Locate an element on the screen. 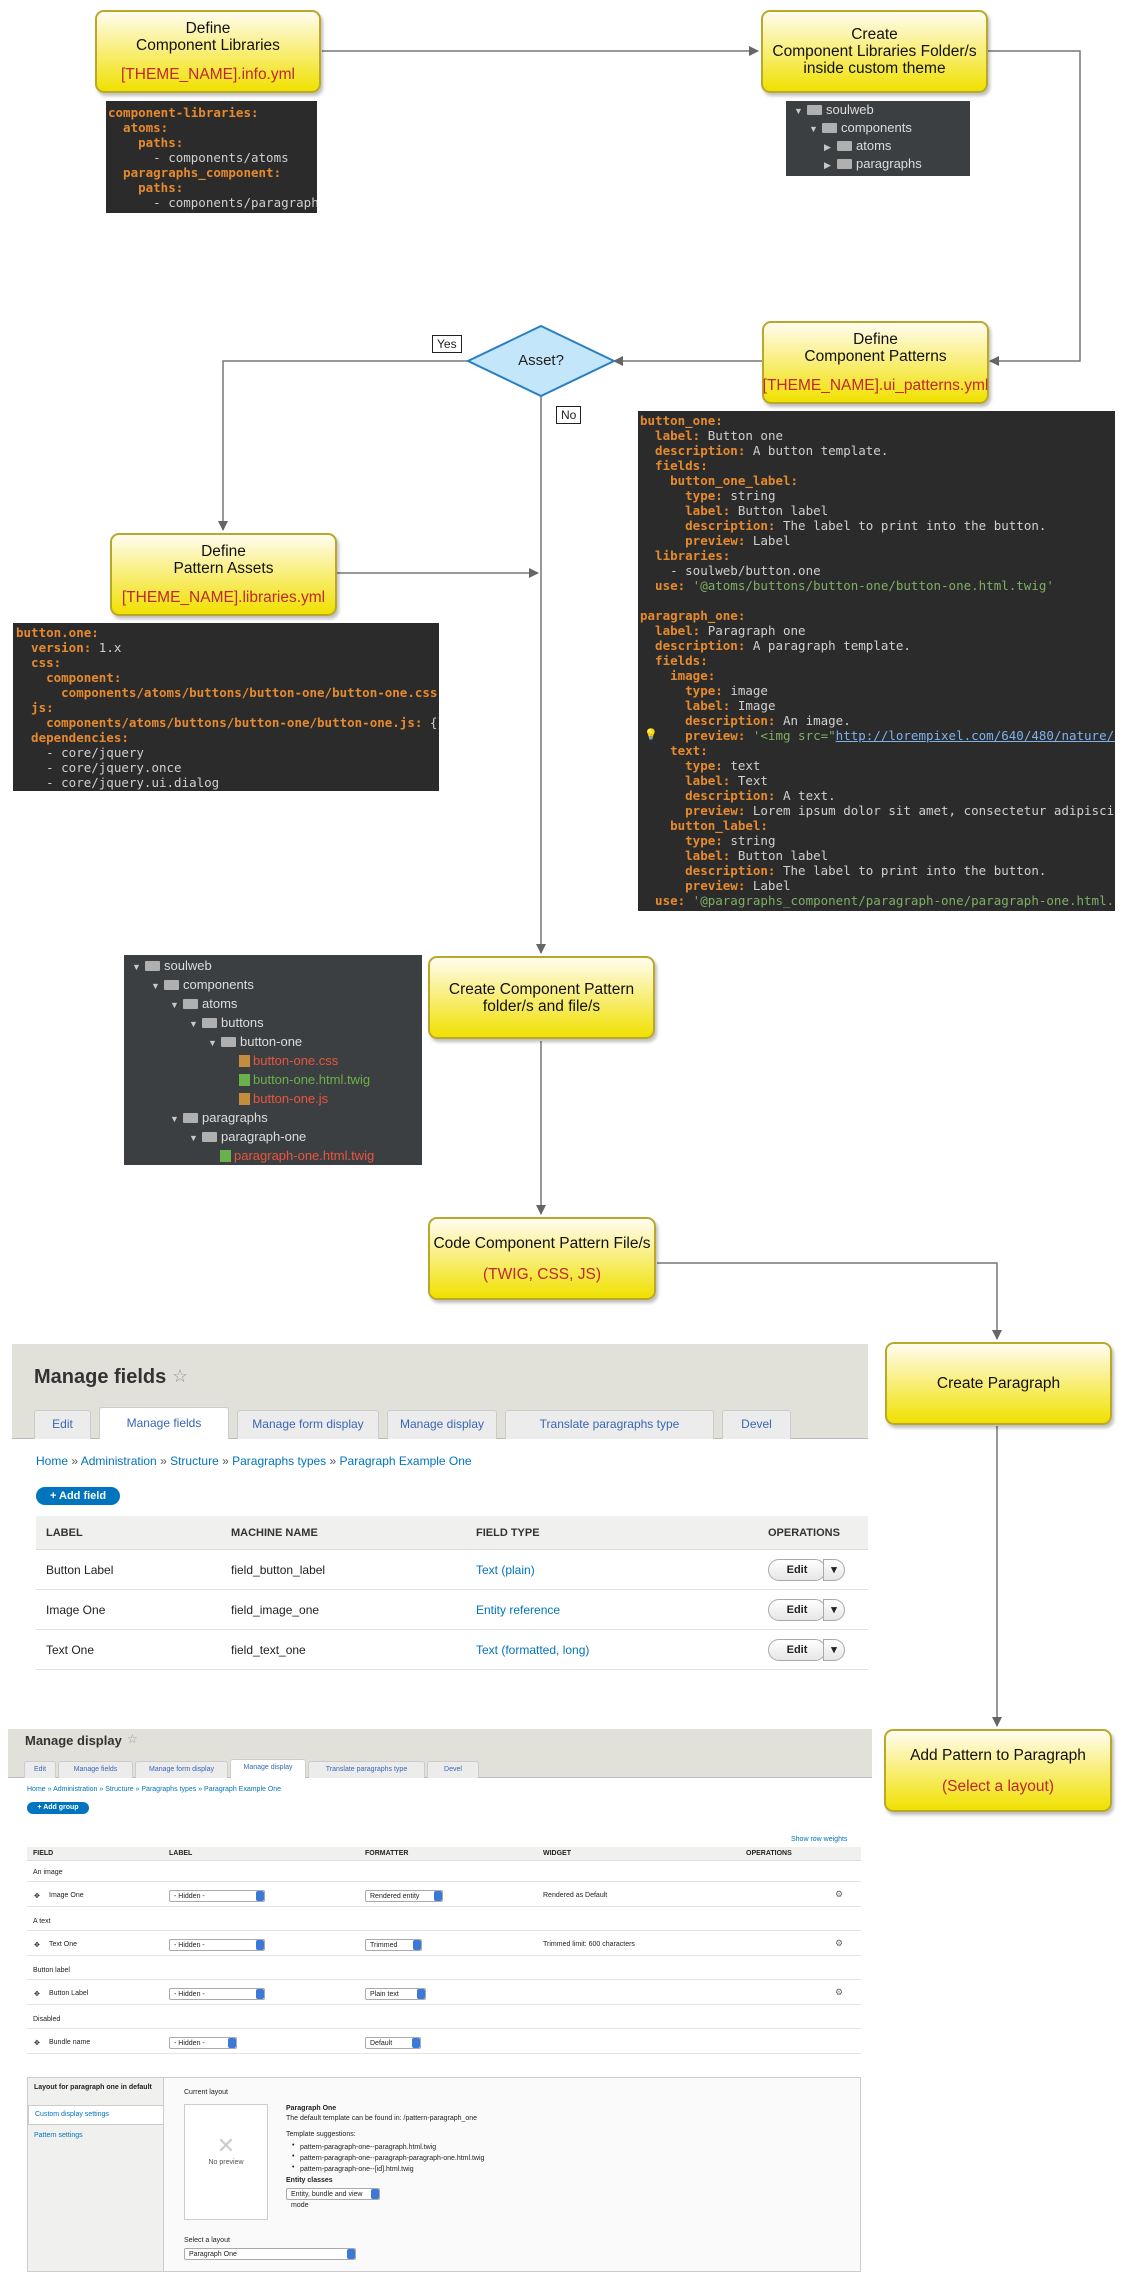 The height and width of the screenshot is (2279, 1123). formatter-select: Plain text is located at coordinates (395, 1994).